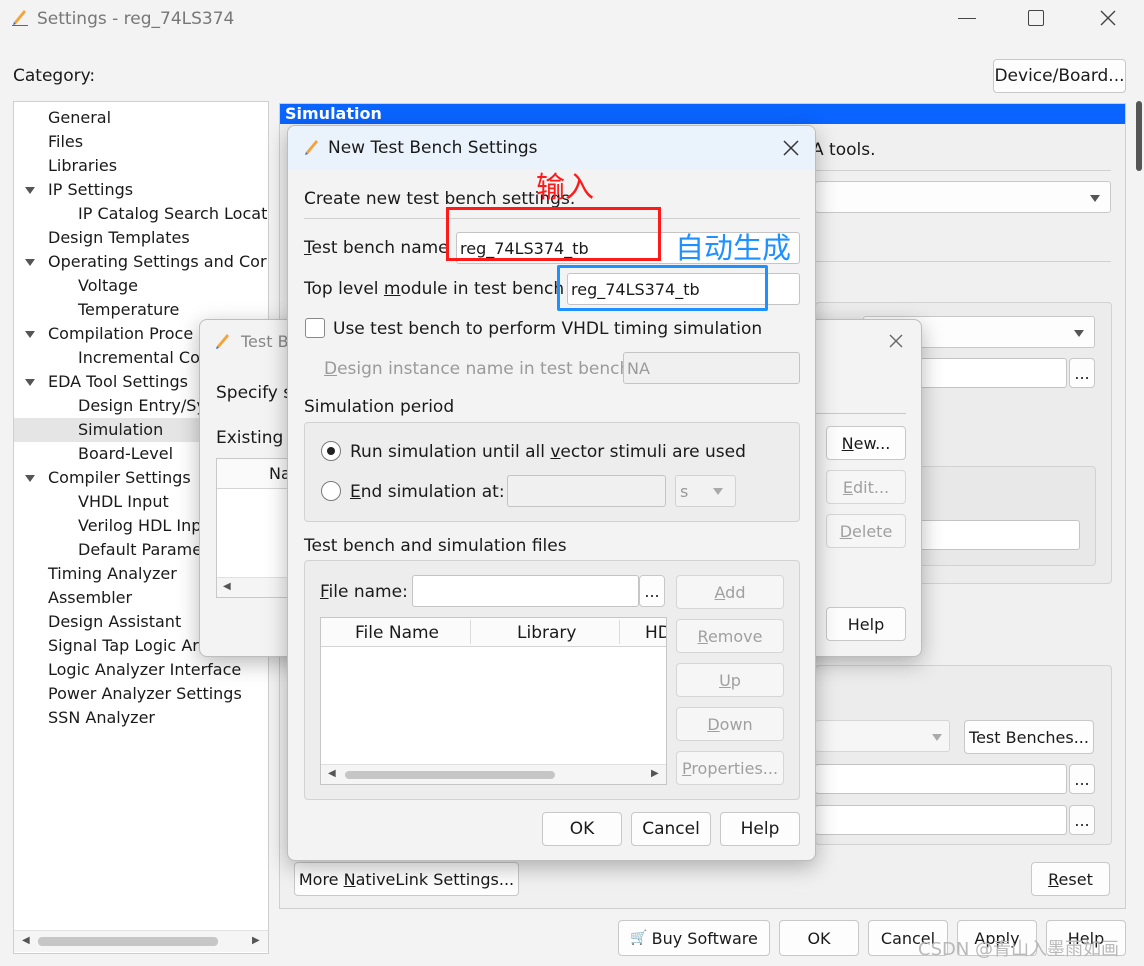 This screenshot has width=1144, height=966. I want to click on remove-button: Remove, so click(730, 636).